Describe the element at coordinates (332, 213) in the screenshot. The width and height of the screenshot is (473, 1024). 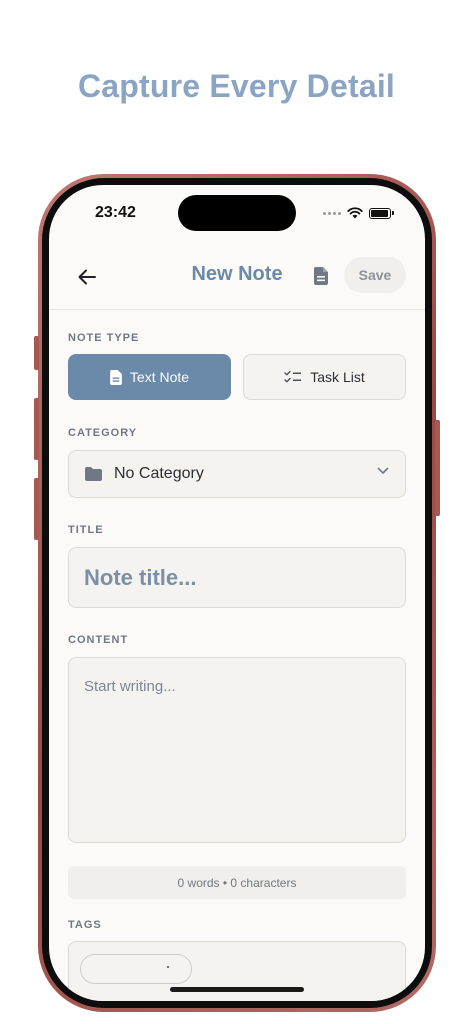
I see `signal-icon` at that location.